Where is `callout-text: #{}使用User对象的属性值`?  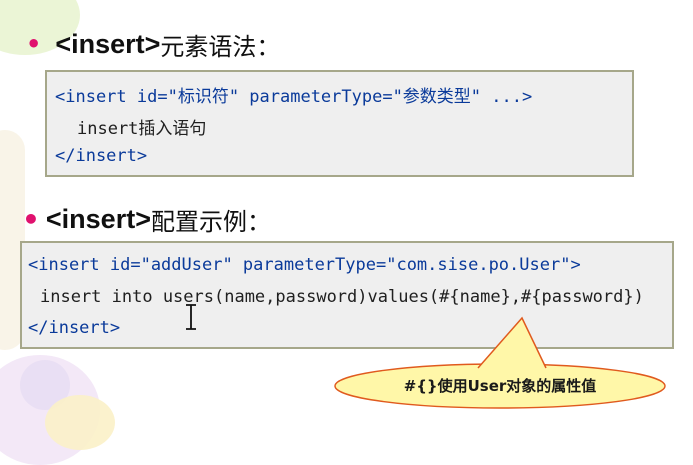
callout-text: #{}使用User对象的属性值 is located at coordinates (500, 386).